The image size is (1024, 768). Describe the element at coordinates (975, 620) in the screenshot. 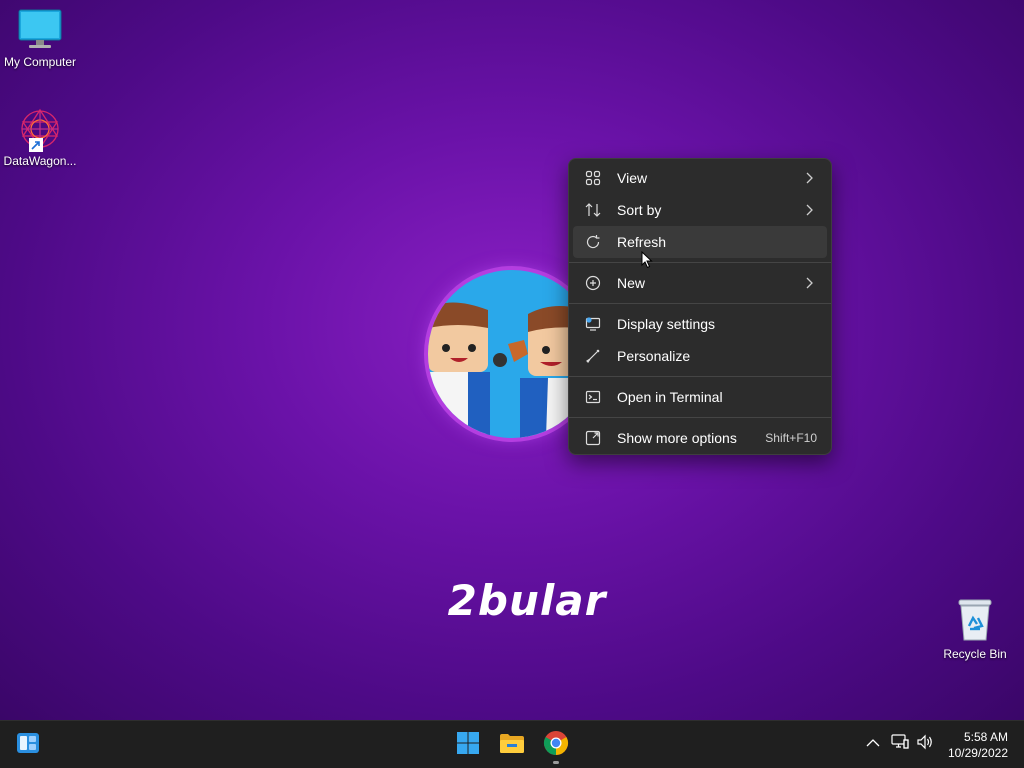

I see `recycle-bin-icon` at that location.